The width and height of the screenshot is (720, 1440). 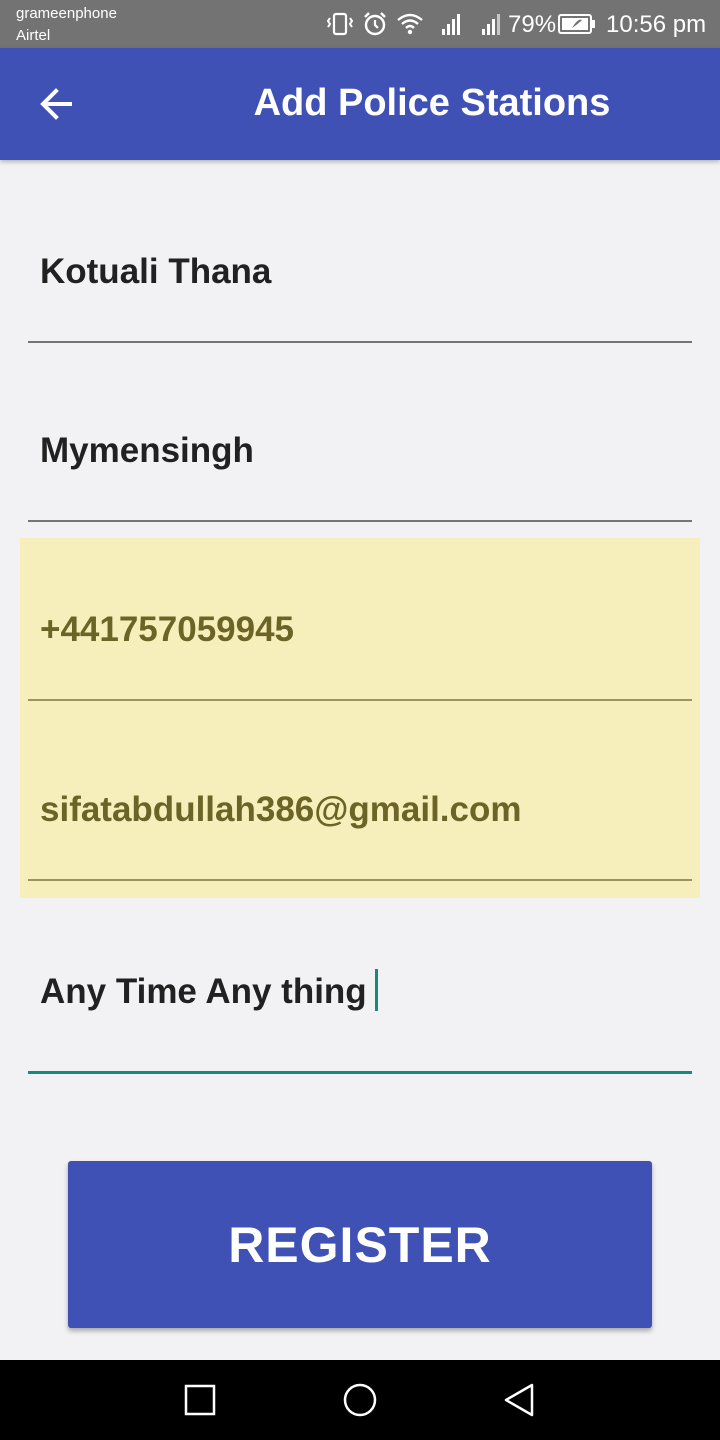 I want to click on email-field: sifatabdullah386@gmail.com, so click(x=360, y=830).